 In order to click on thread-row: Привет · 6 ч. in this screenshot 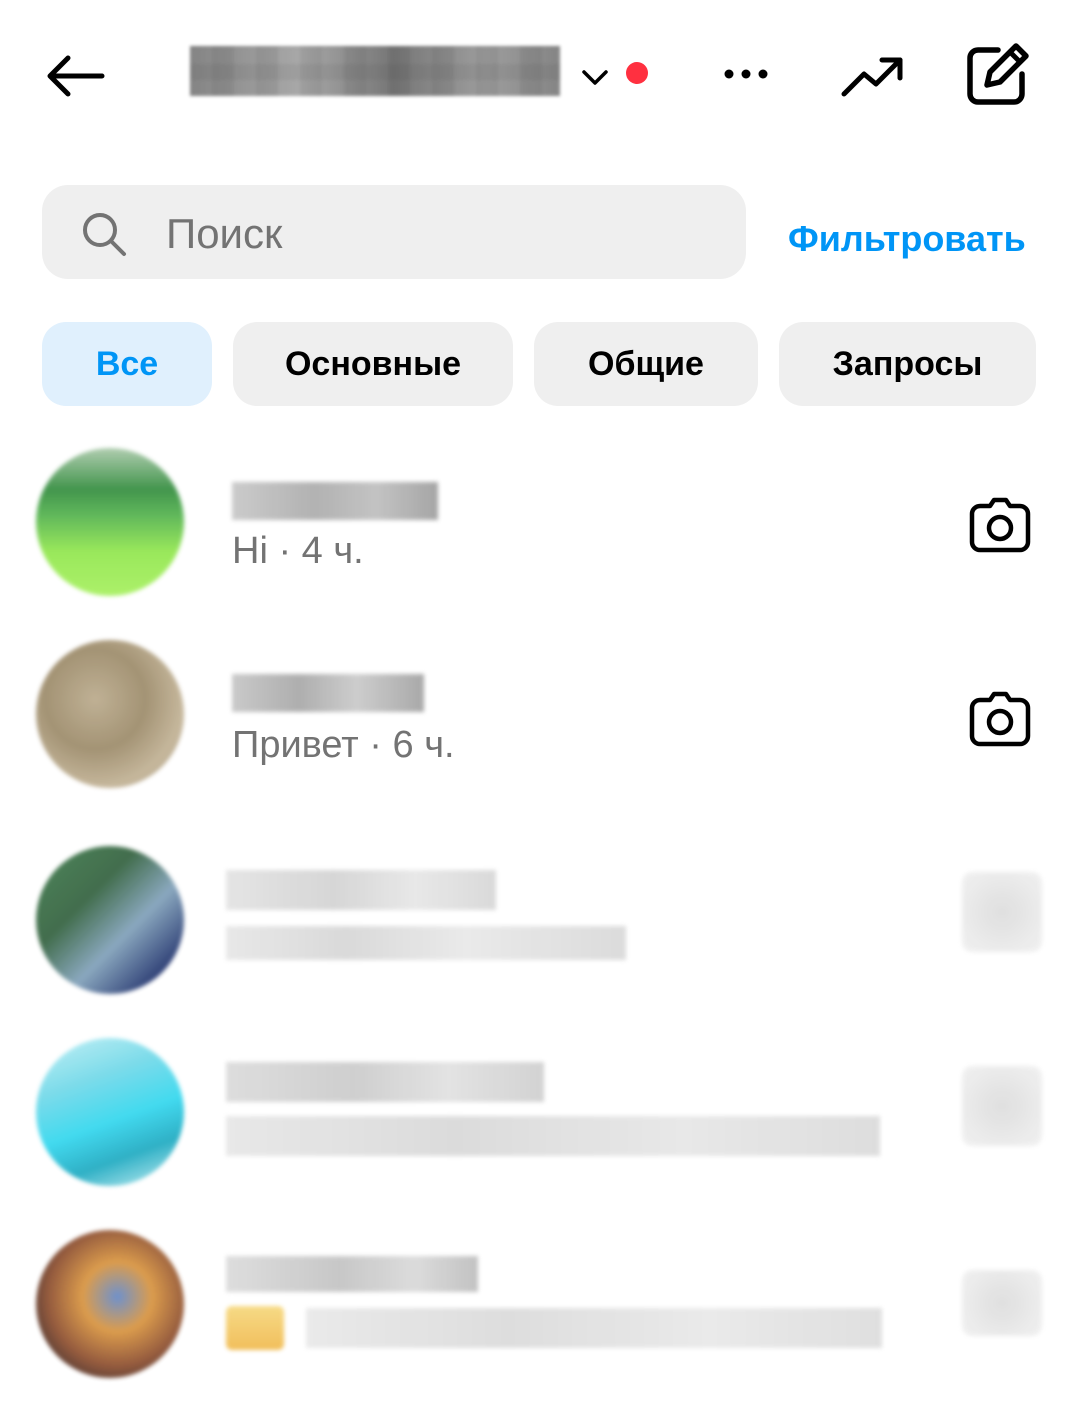, I will do `click(540, 717)`.